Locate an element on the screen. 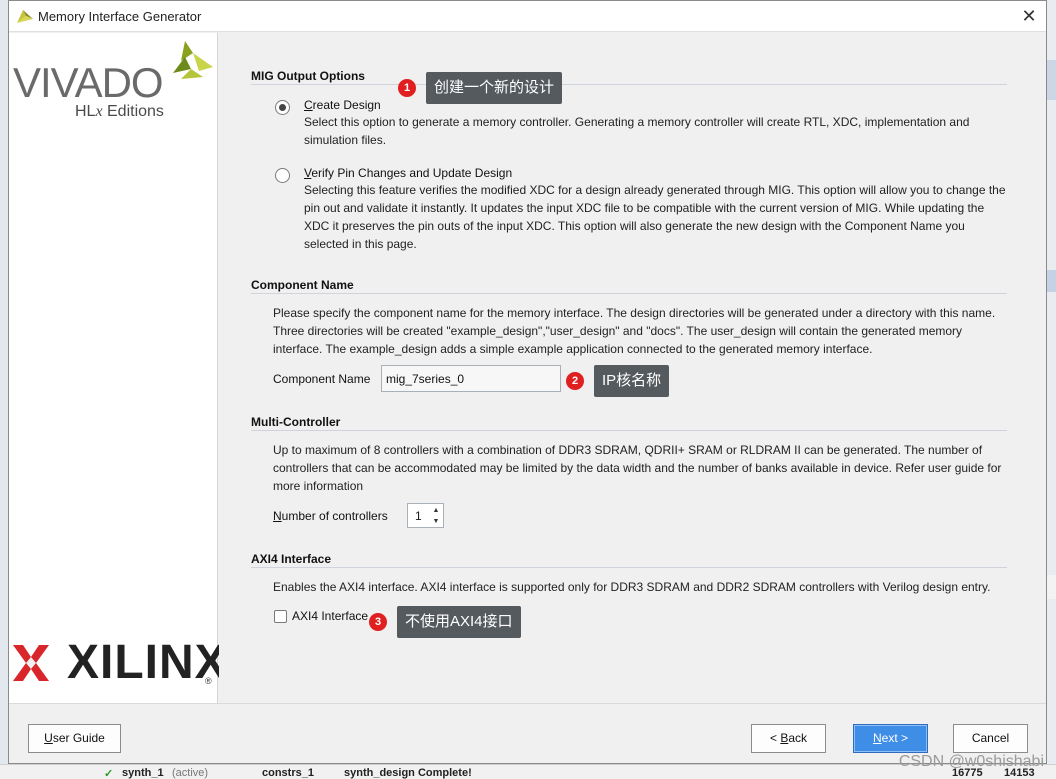  xilinx-logo-mark is located at coordinates (31, 663).